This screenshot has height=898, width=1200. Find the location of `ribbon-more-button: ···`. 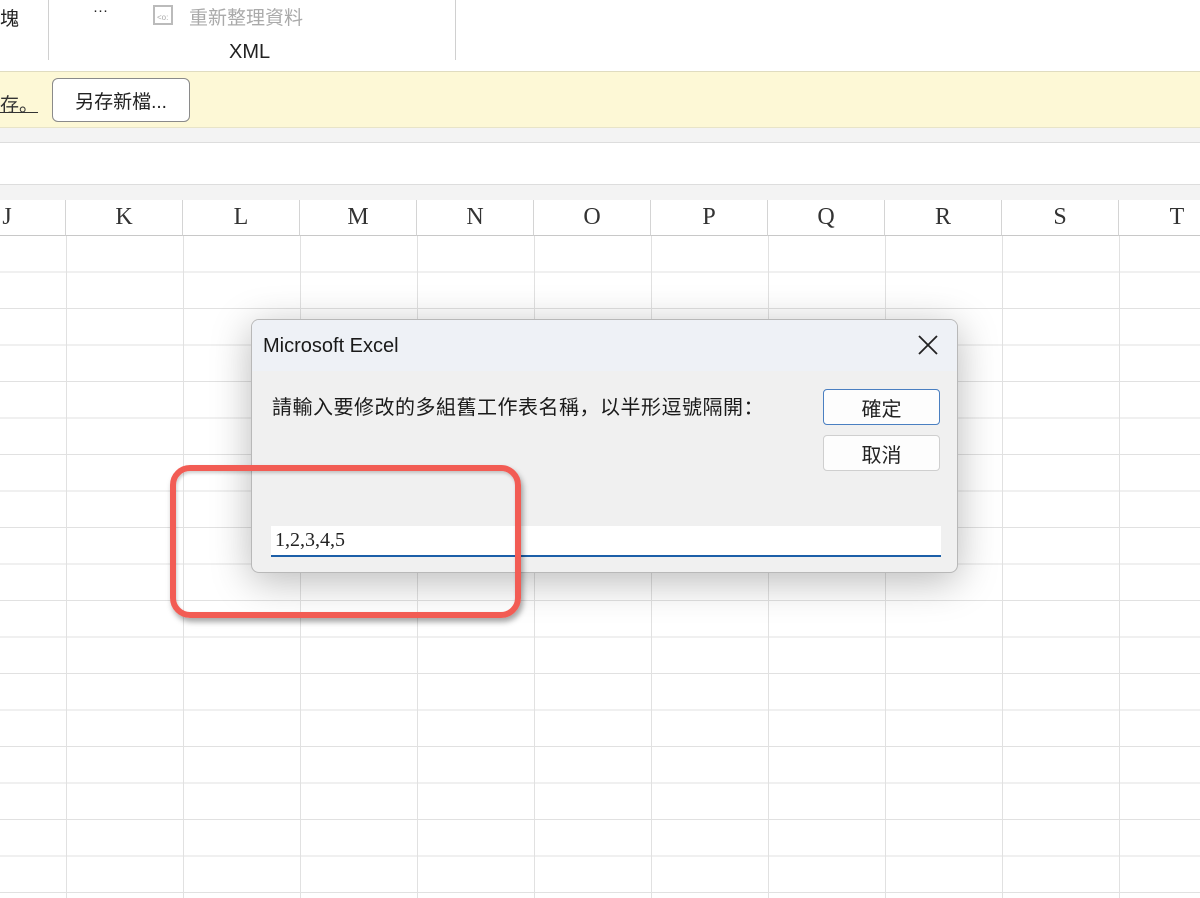

ribbon-more-button: ··· is located at coordinates (100, 10).